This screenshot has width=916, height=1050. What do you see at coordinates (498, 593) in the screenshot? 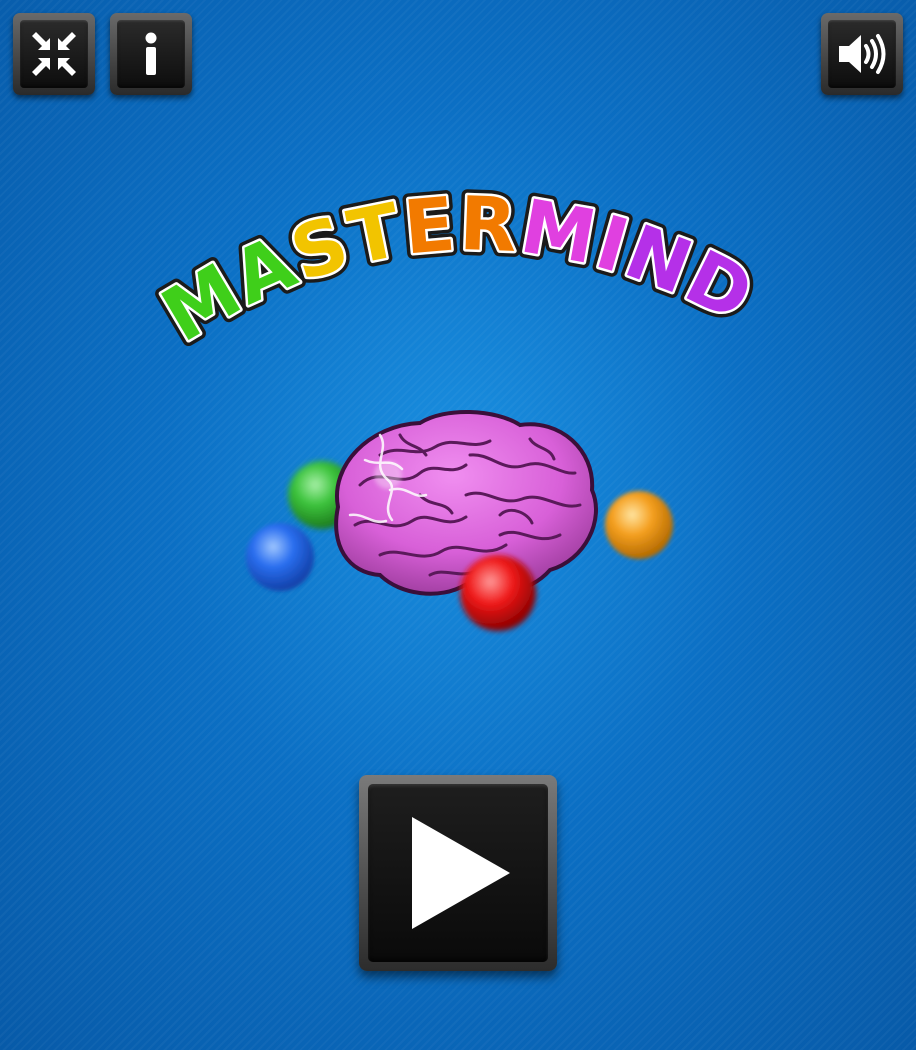
I see `red-orb` at bounding box center [498, 593].